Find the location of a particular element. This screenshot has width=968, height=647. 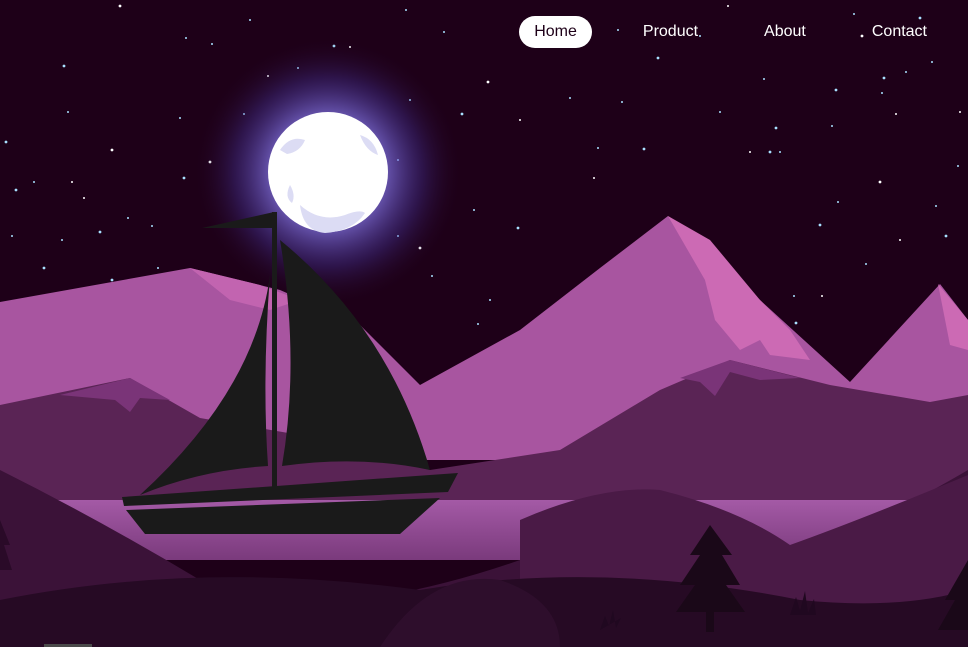

main-navigation: Home Product About Contact is located at coordinates (730, 32).